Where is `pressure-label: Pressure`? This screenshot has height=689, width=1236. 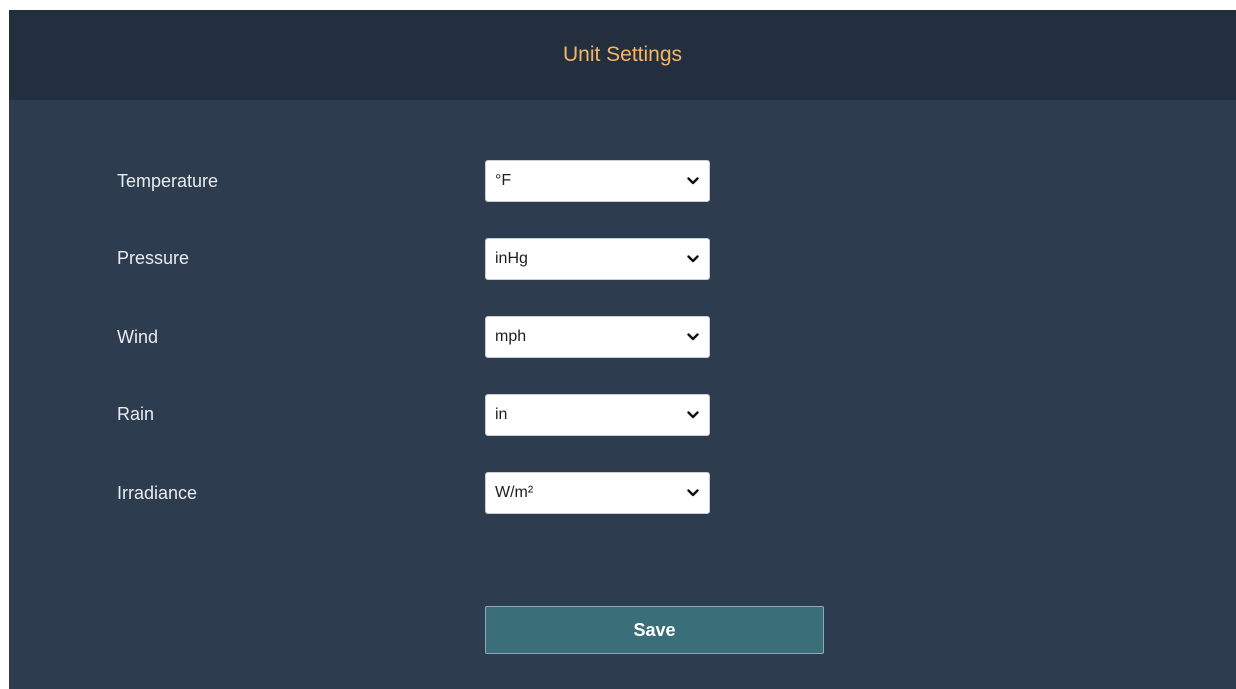 pressure-label: Pressure is located at coordinates (153, 258).